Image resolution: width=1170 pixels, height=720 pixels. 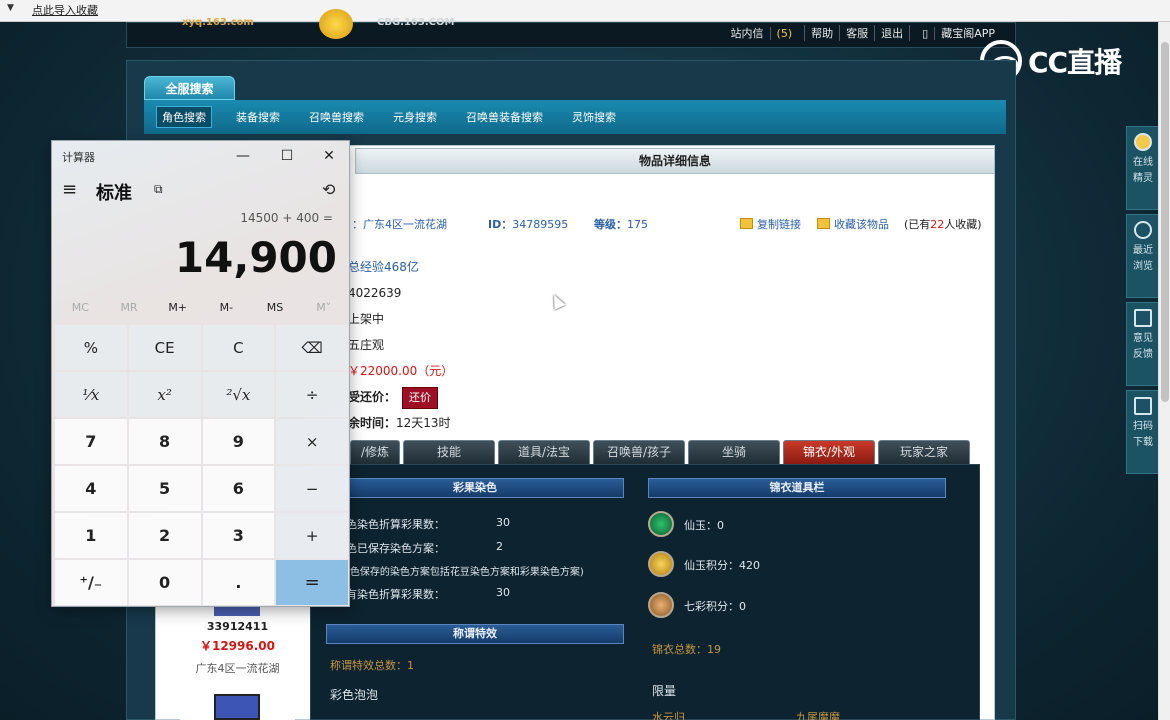 I want to click on wardrobe-section-title: 锦衣道具栏, so click(x=797, y=488).